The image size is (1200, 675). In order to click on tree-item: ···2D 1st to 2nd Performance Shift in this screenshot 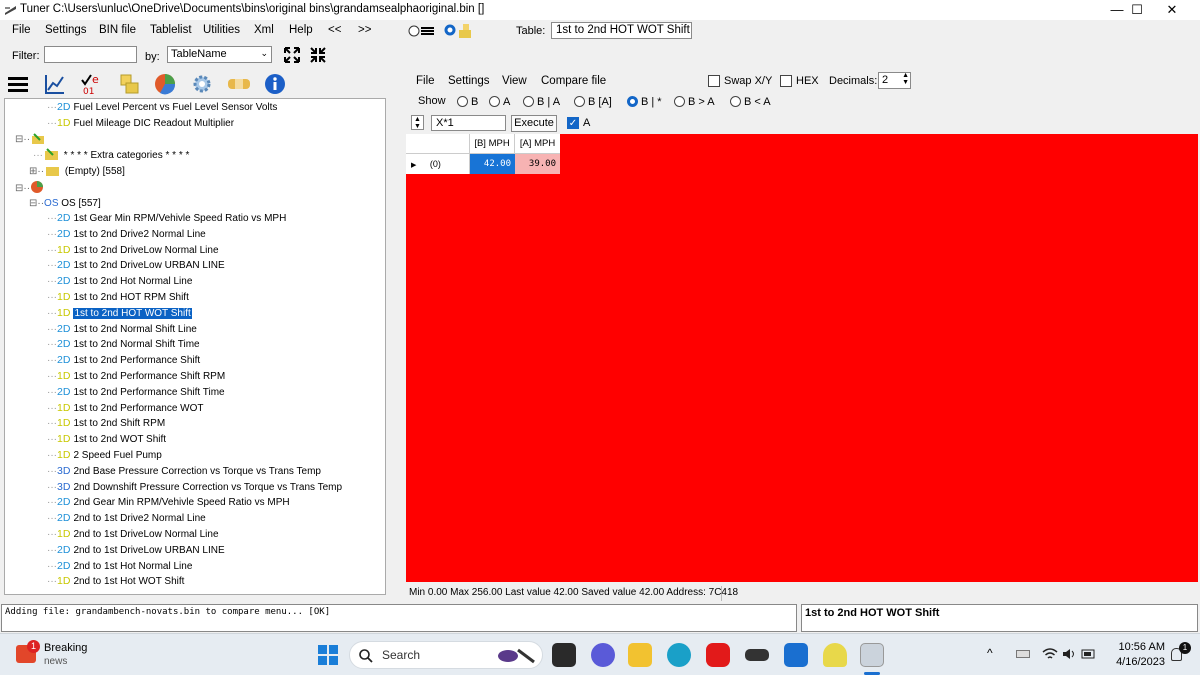, I will do `click(123, 360)`.